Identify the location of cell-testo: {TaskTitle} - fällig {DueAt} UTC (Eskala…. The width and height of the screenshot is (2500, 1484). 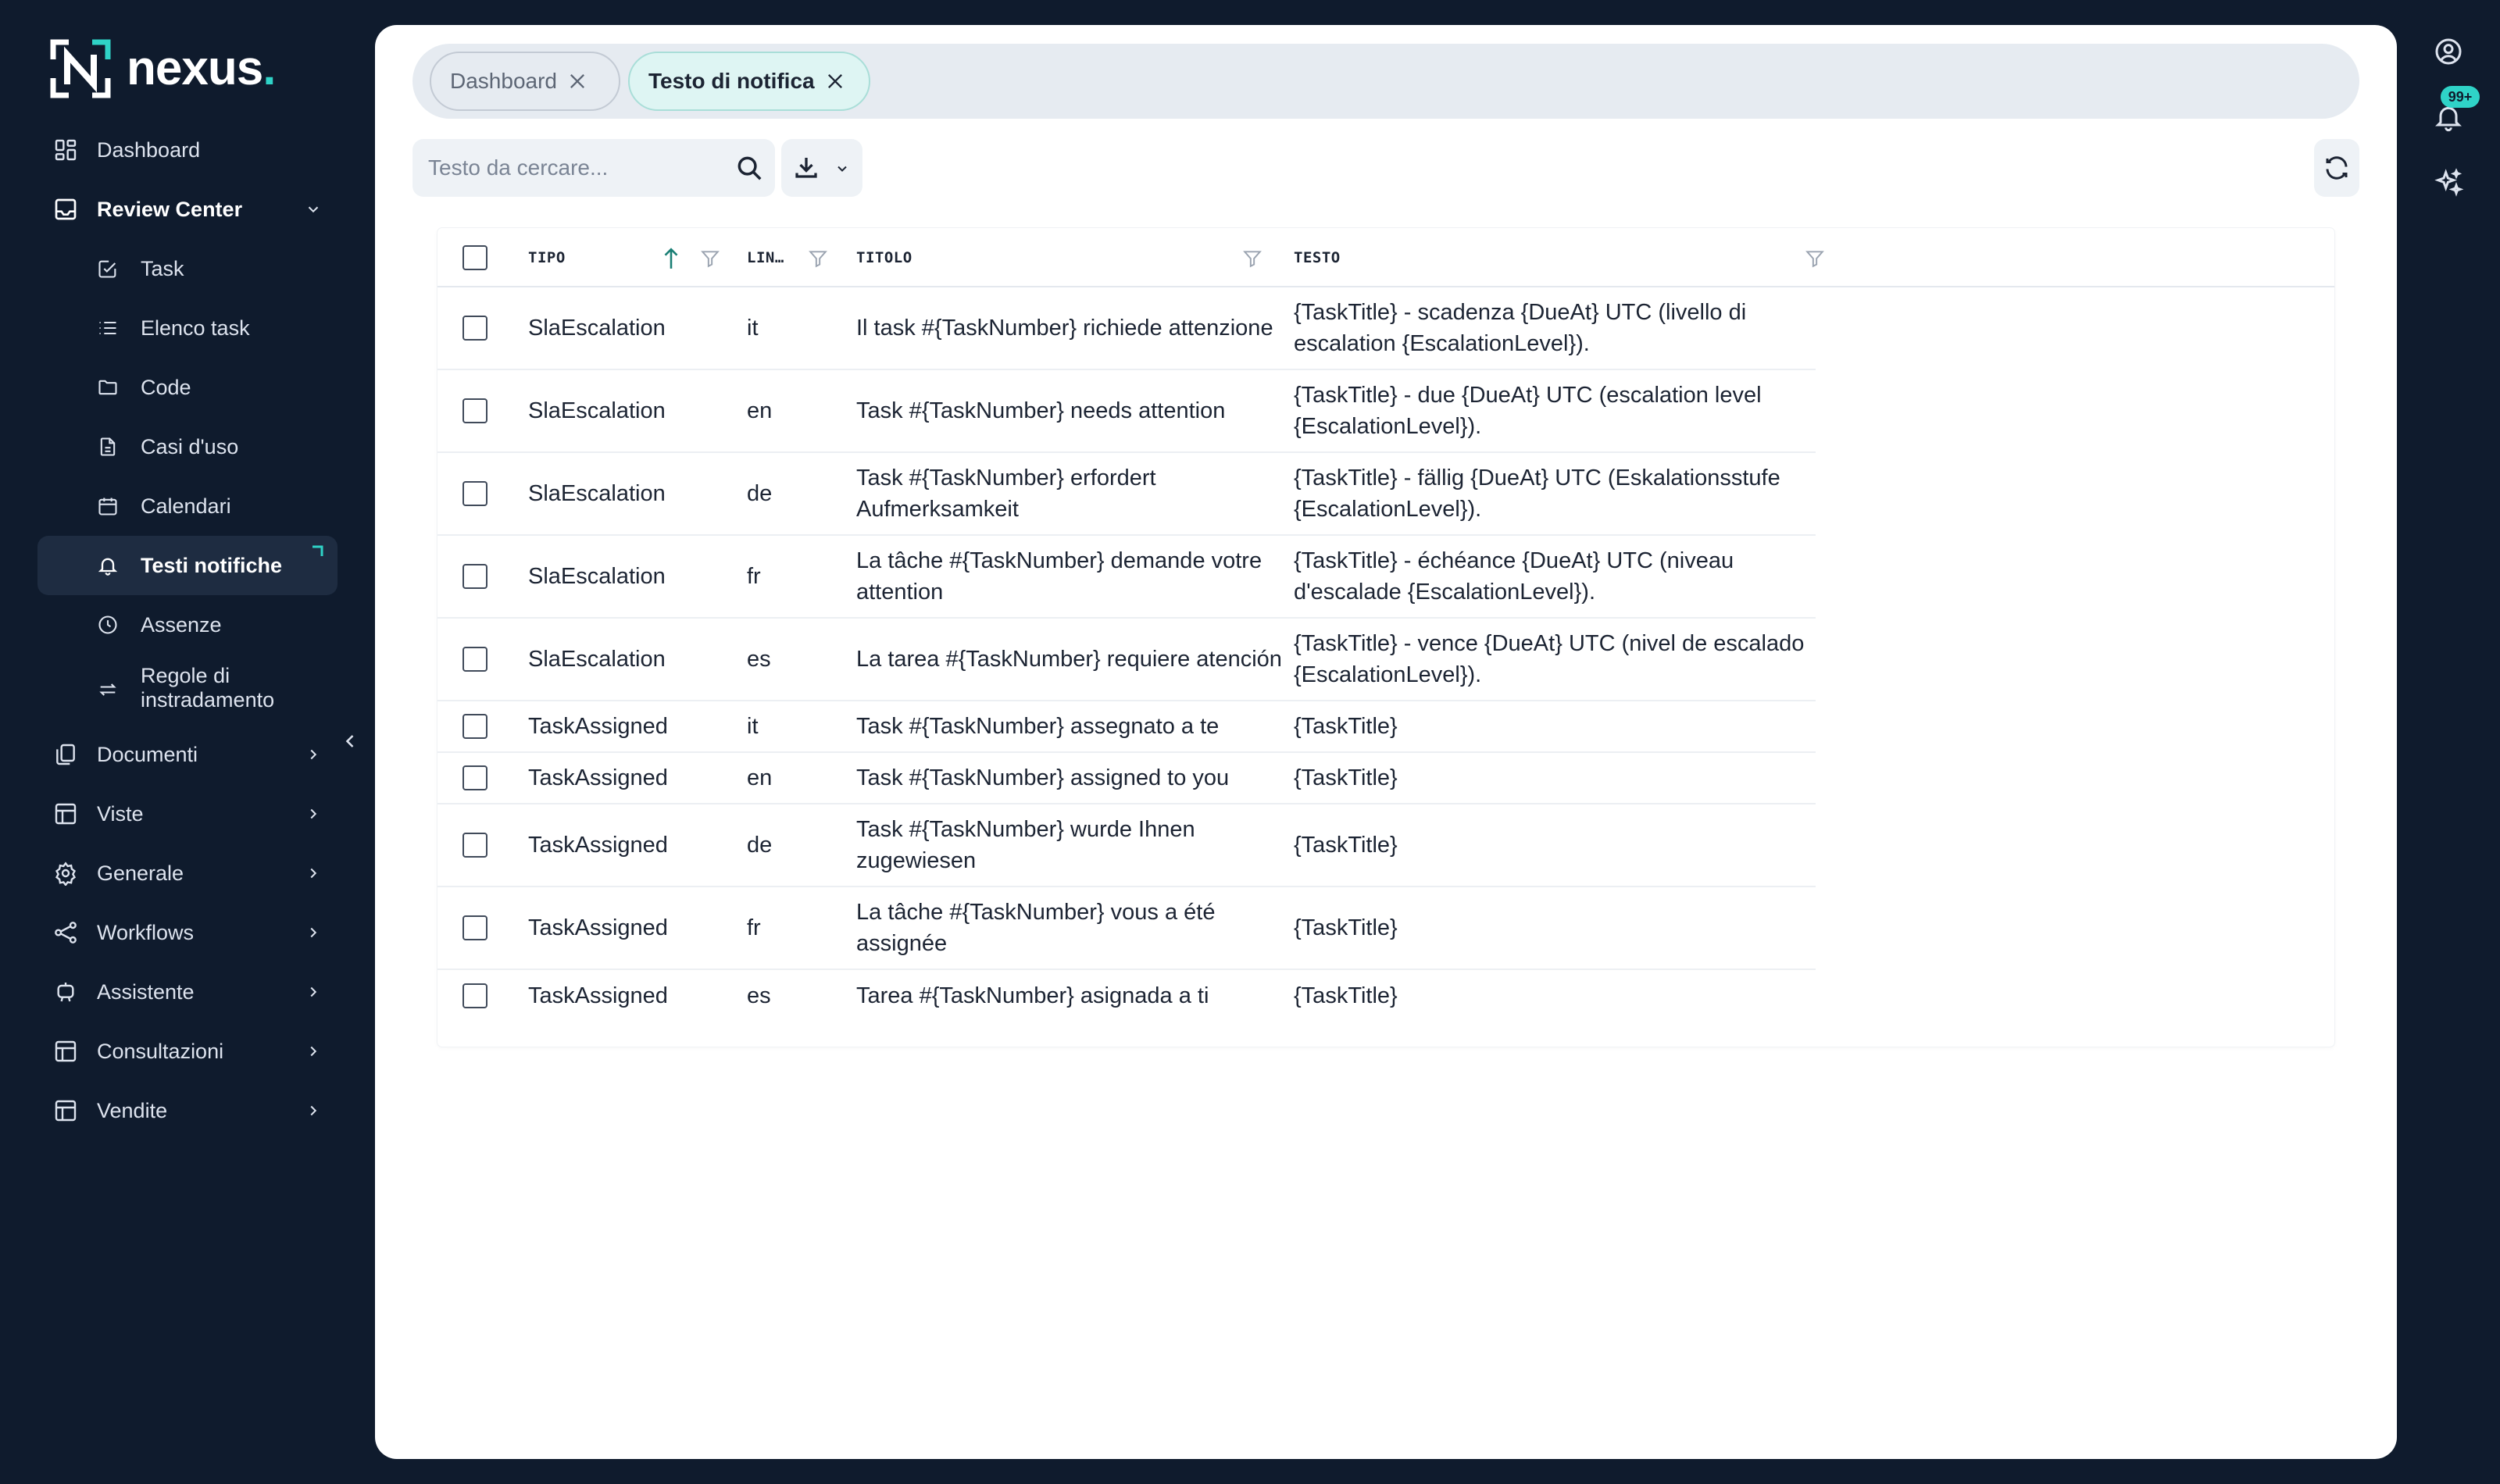
(1537, 494).